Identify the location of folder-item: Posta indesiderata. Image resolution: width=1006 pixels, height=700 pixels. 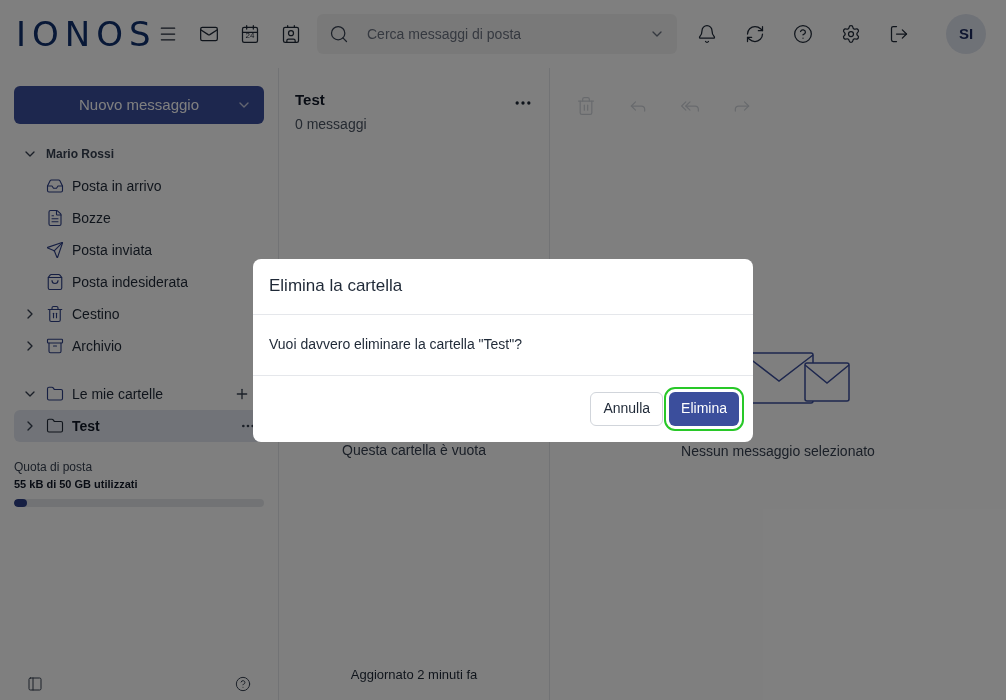
(139, 282).